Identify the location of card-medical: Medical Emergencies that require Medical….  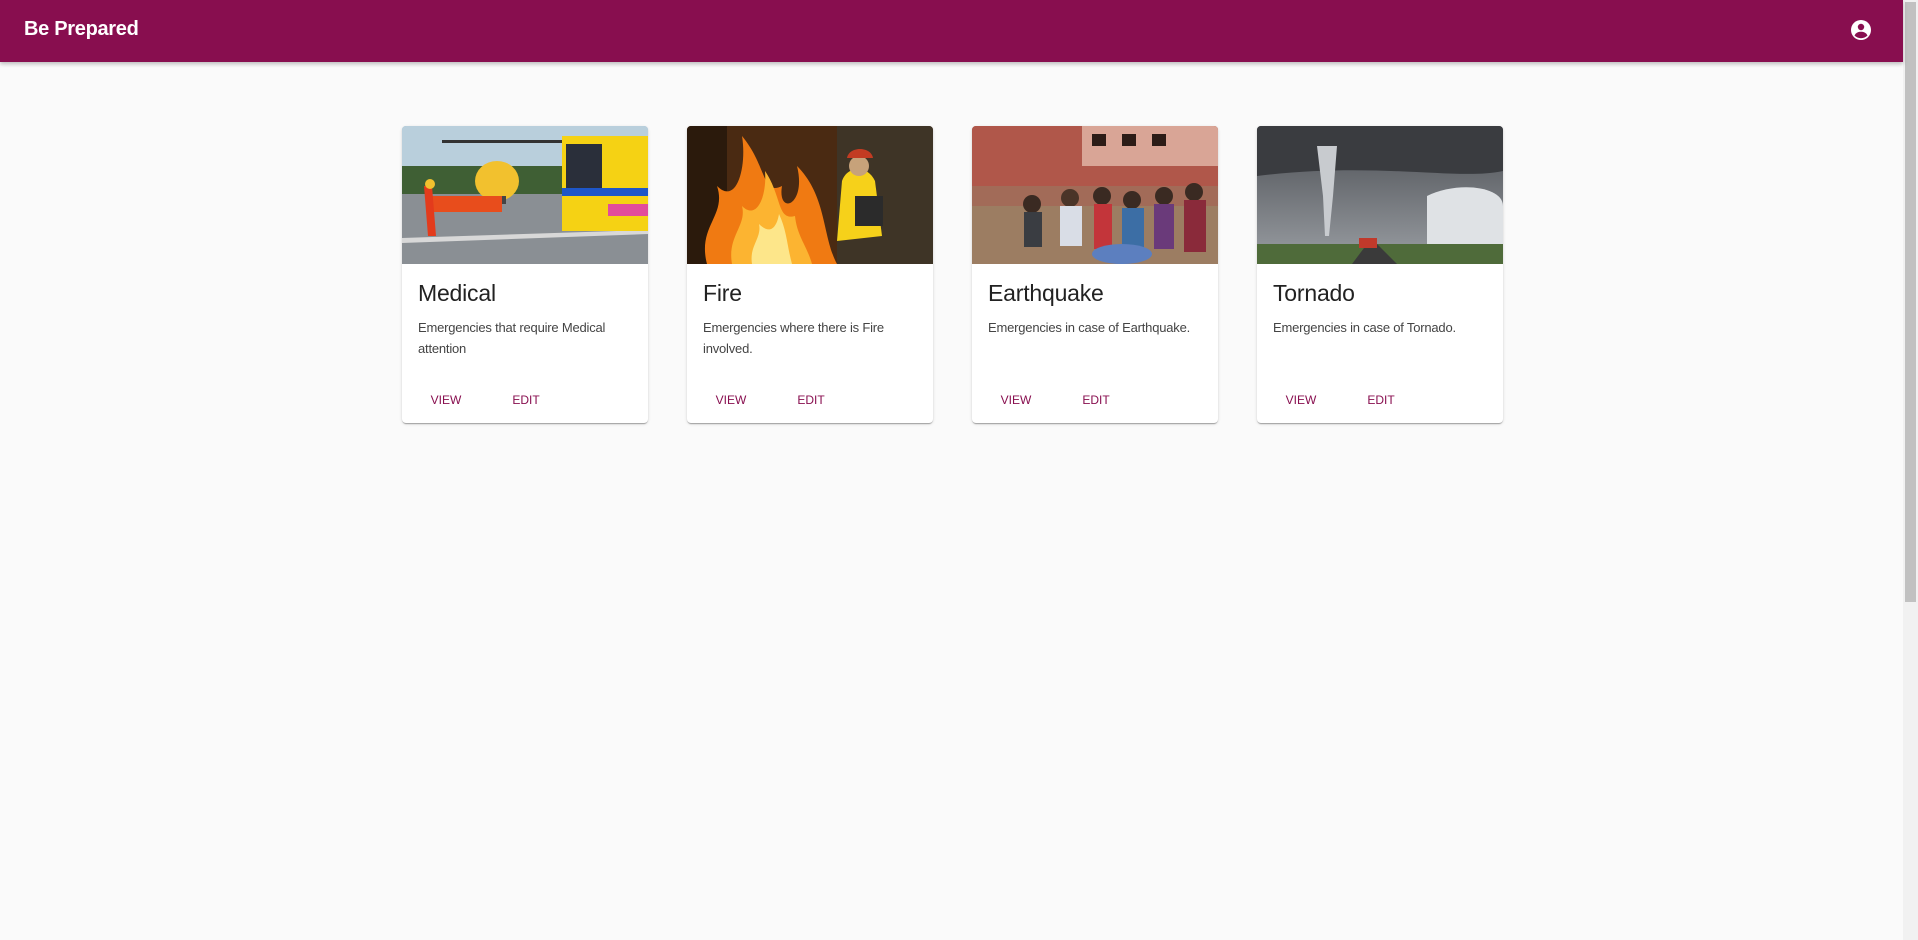
(525, 274).